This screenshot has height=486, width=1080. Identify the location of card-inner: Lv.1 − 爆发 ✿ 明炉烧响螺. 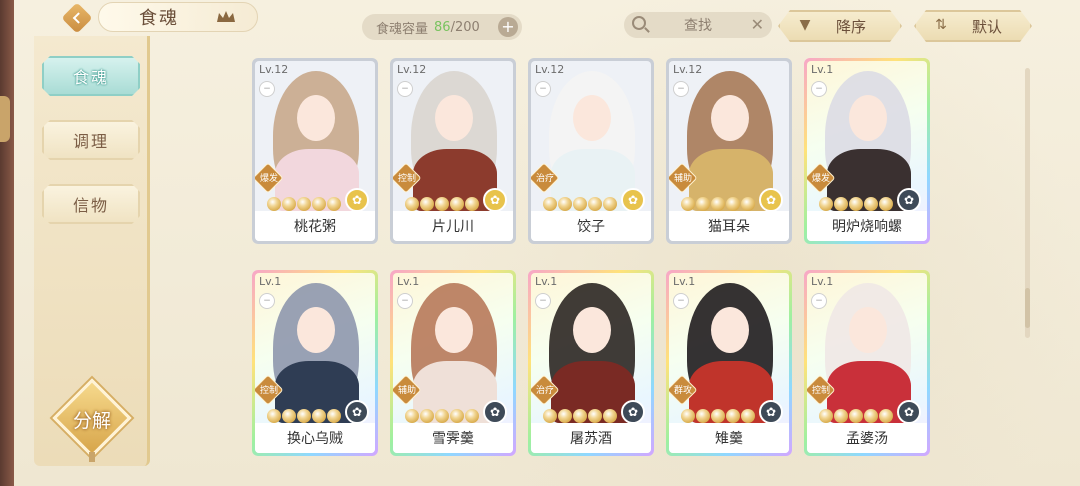
(867, 151).